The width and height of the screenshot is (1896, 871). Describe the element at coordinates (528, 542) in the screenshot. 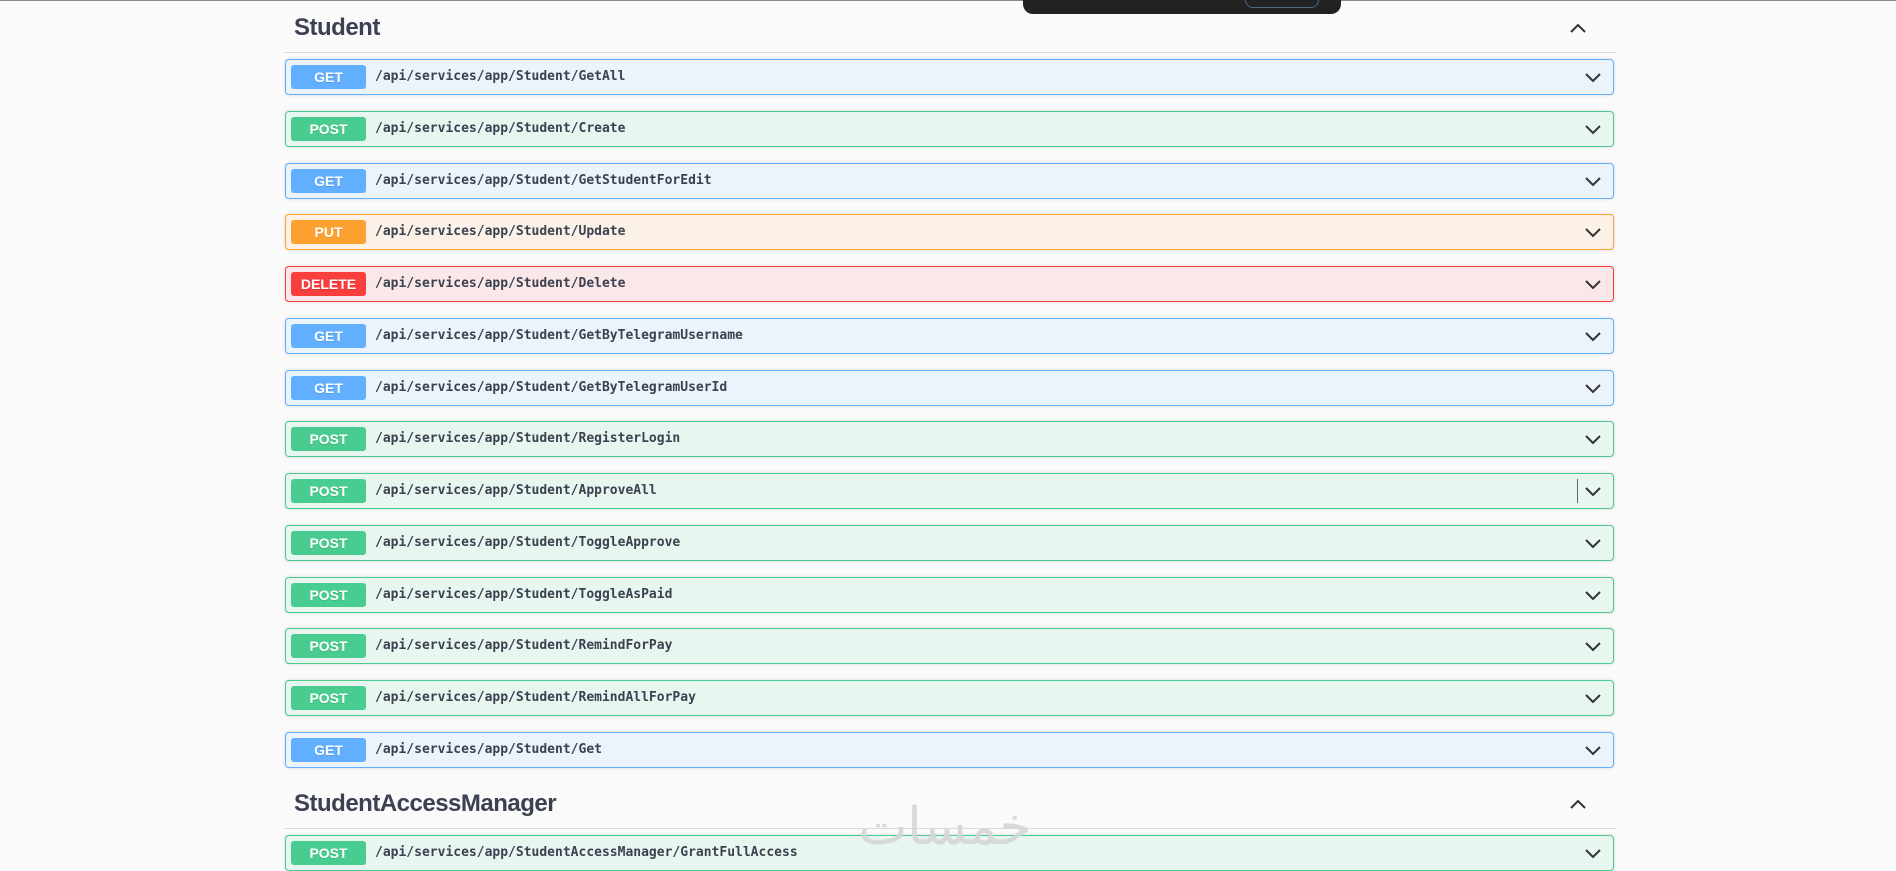

I see `operation-path: /api/services/app/Student/ToggleApprove` at that location.